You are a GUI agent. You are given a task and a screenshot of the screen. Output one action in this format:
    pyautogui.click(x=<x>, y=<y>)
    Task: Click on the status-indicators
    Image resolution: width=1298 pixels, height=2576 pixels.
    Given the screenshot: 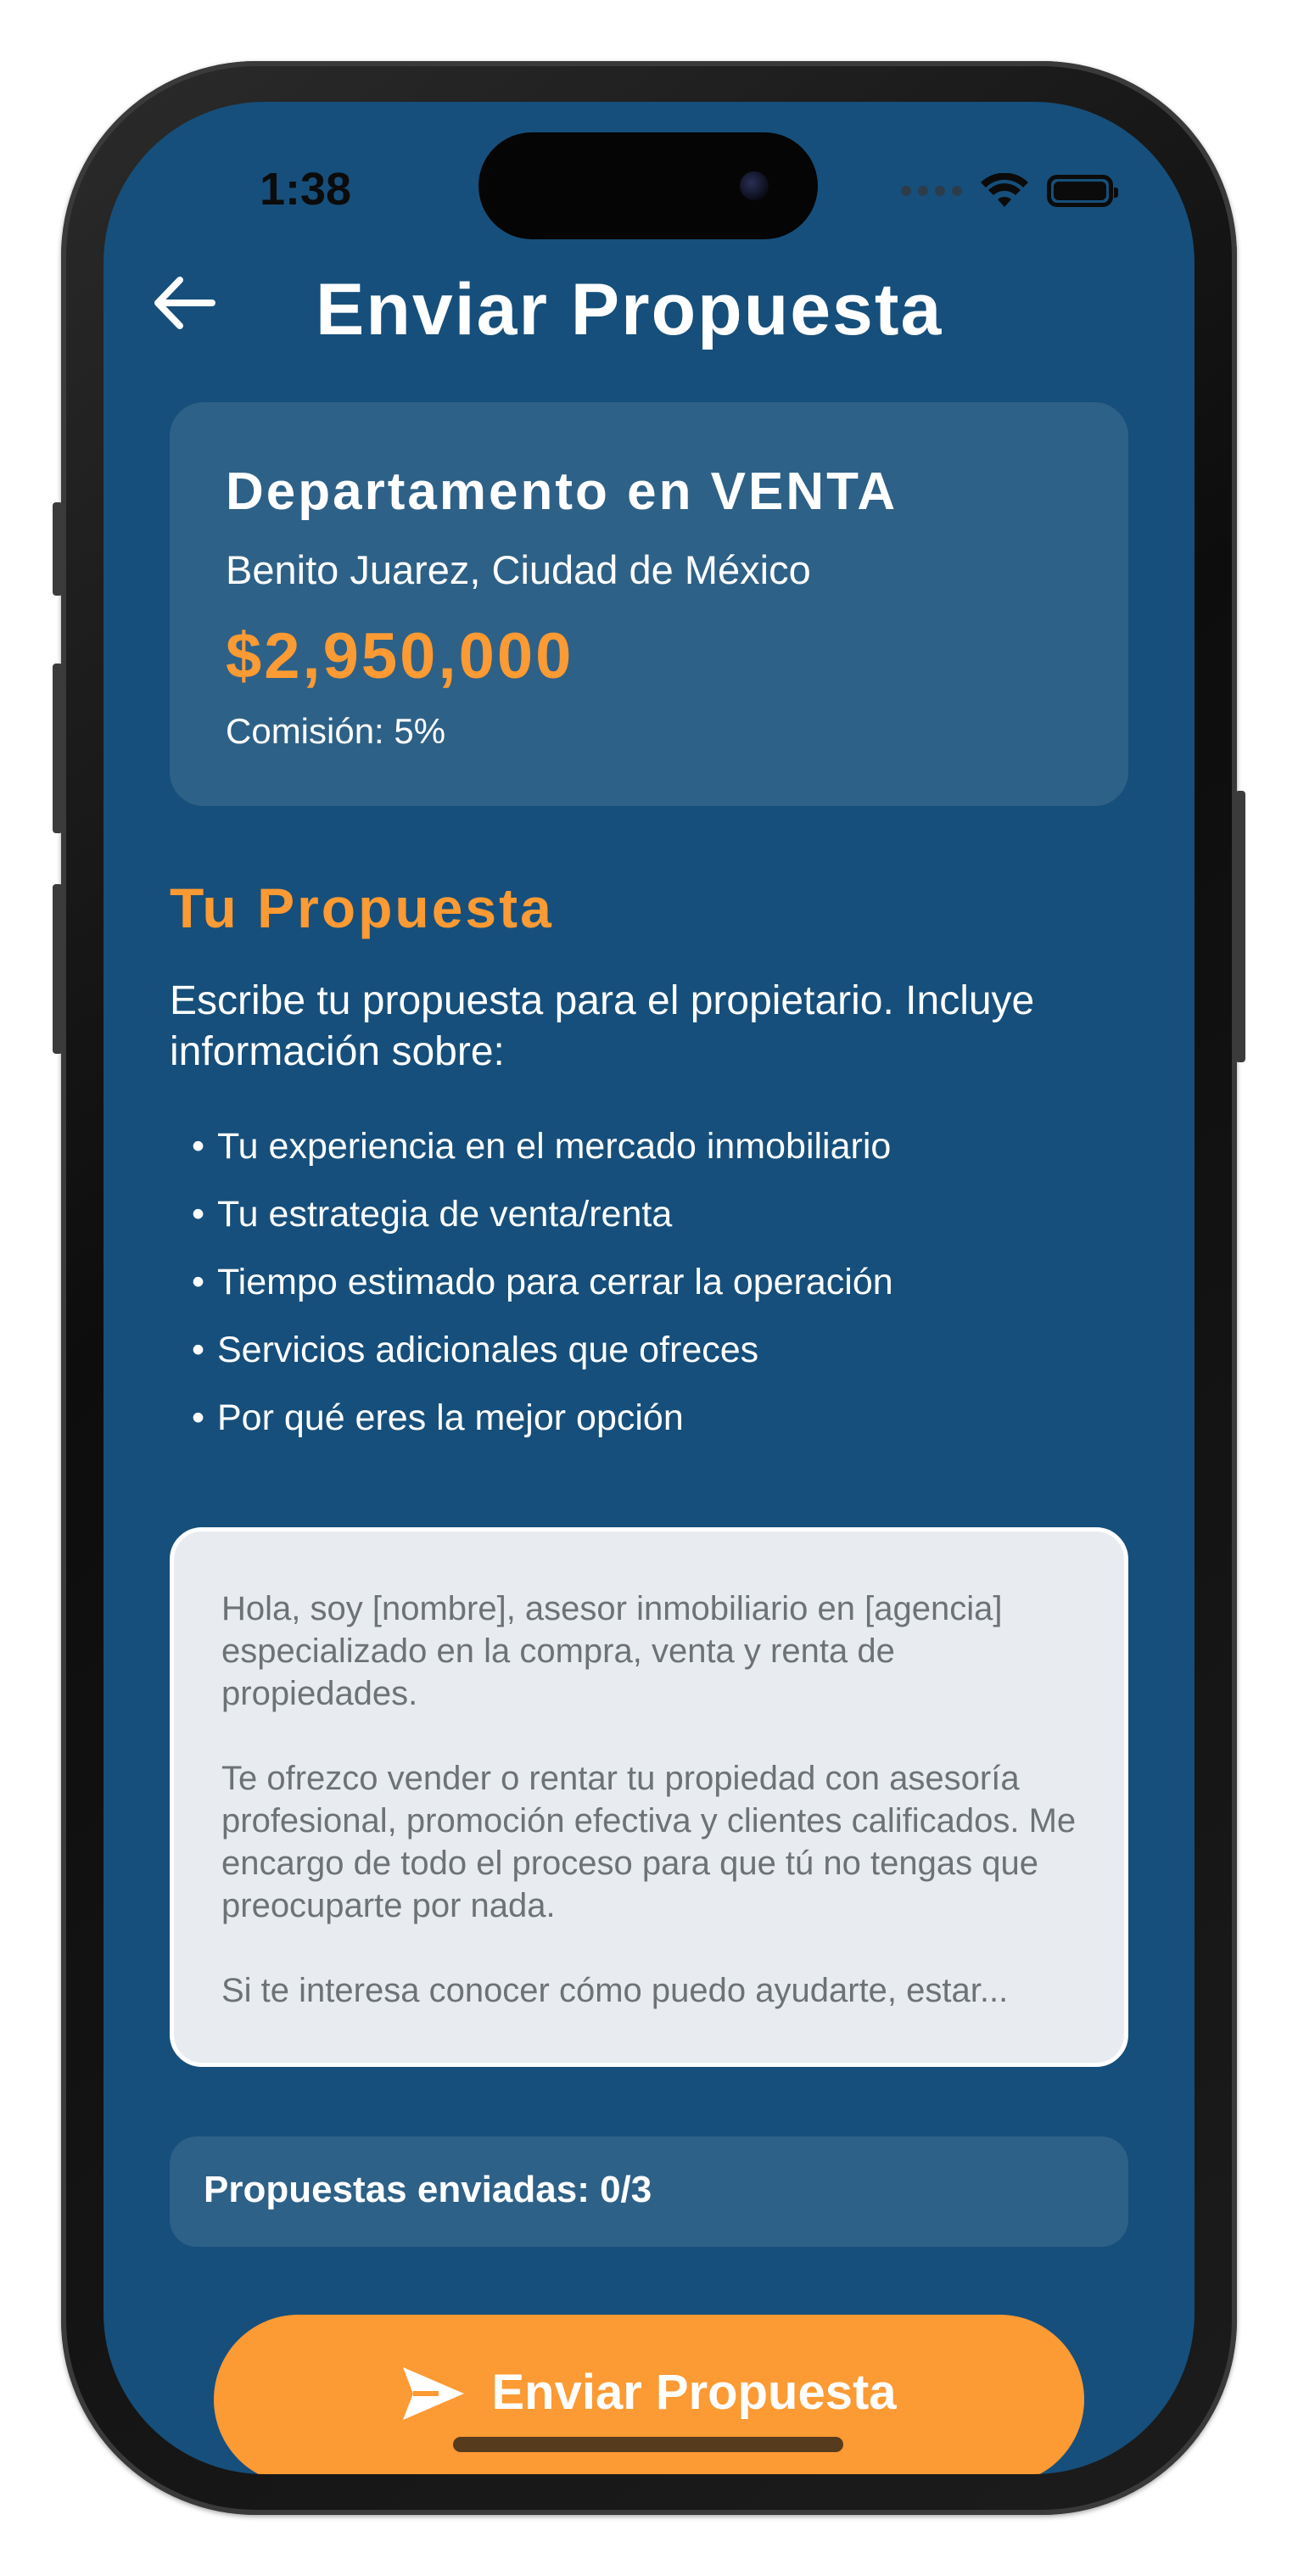 What is the action you would take?
    pyautogui.click(x=1009, y=191)
    